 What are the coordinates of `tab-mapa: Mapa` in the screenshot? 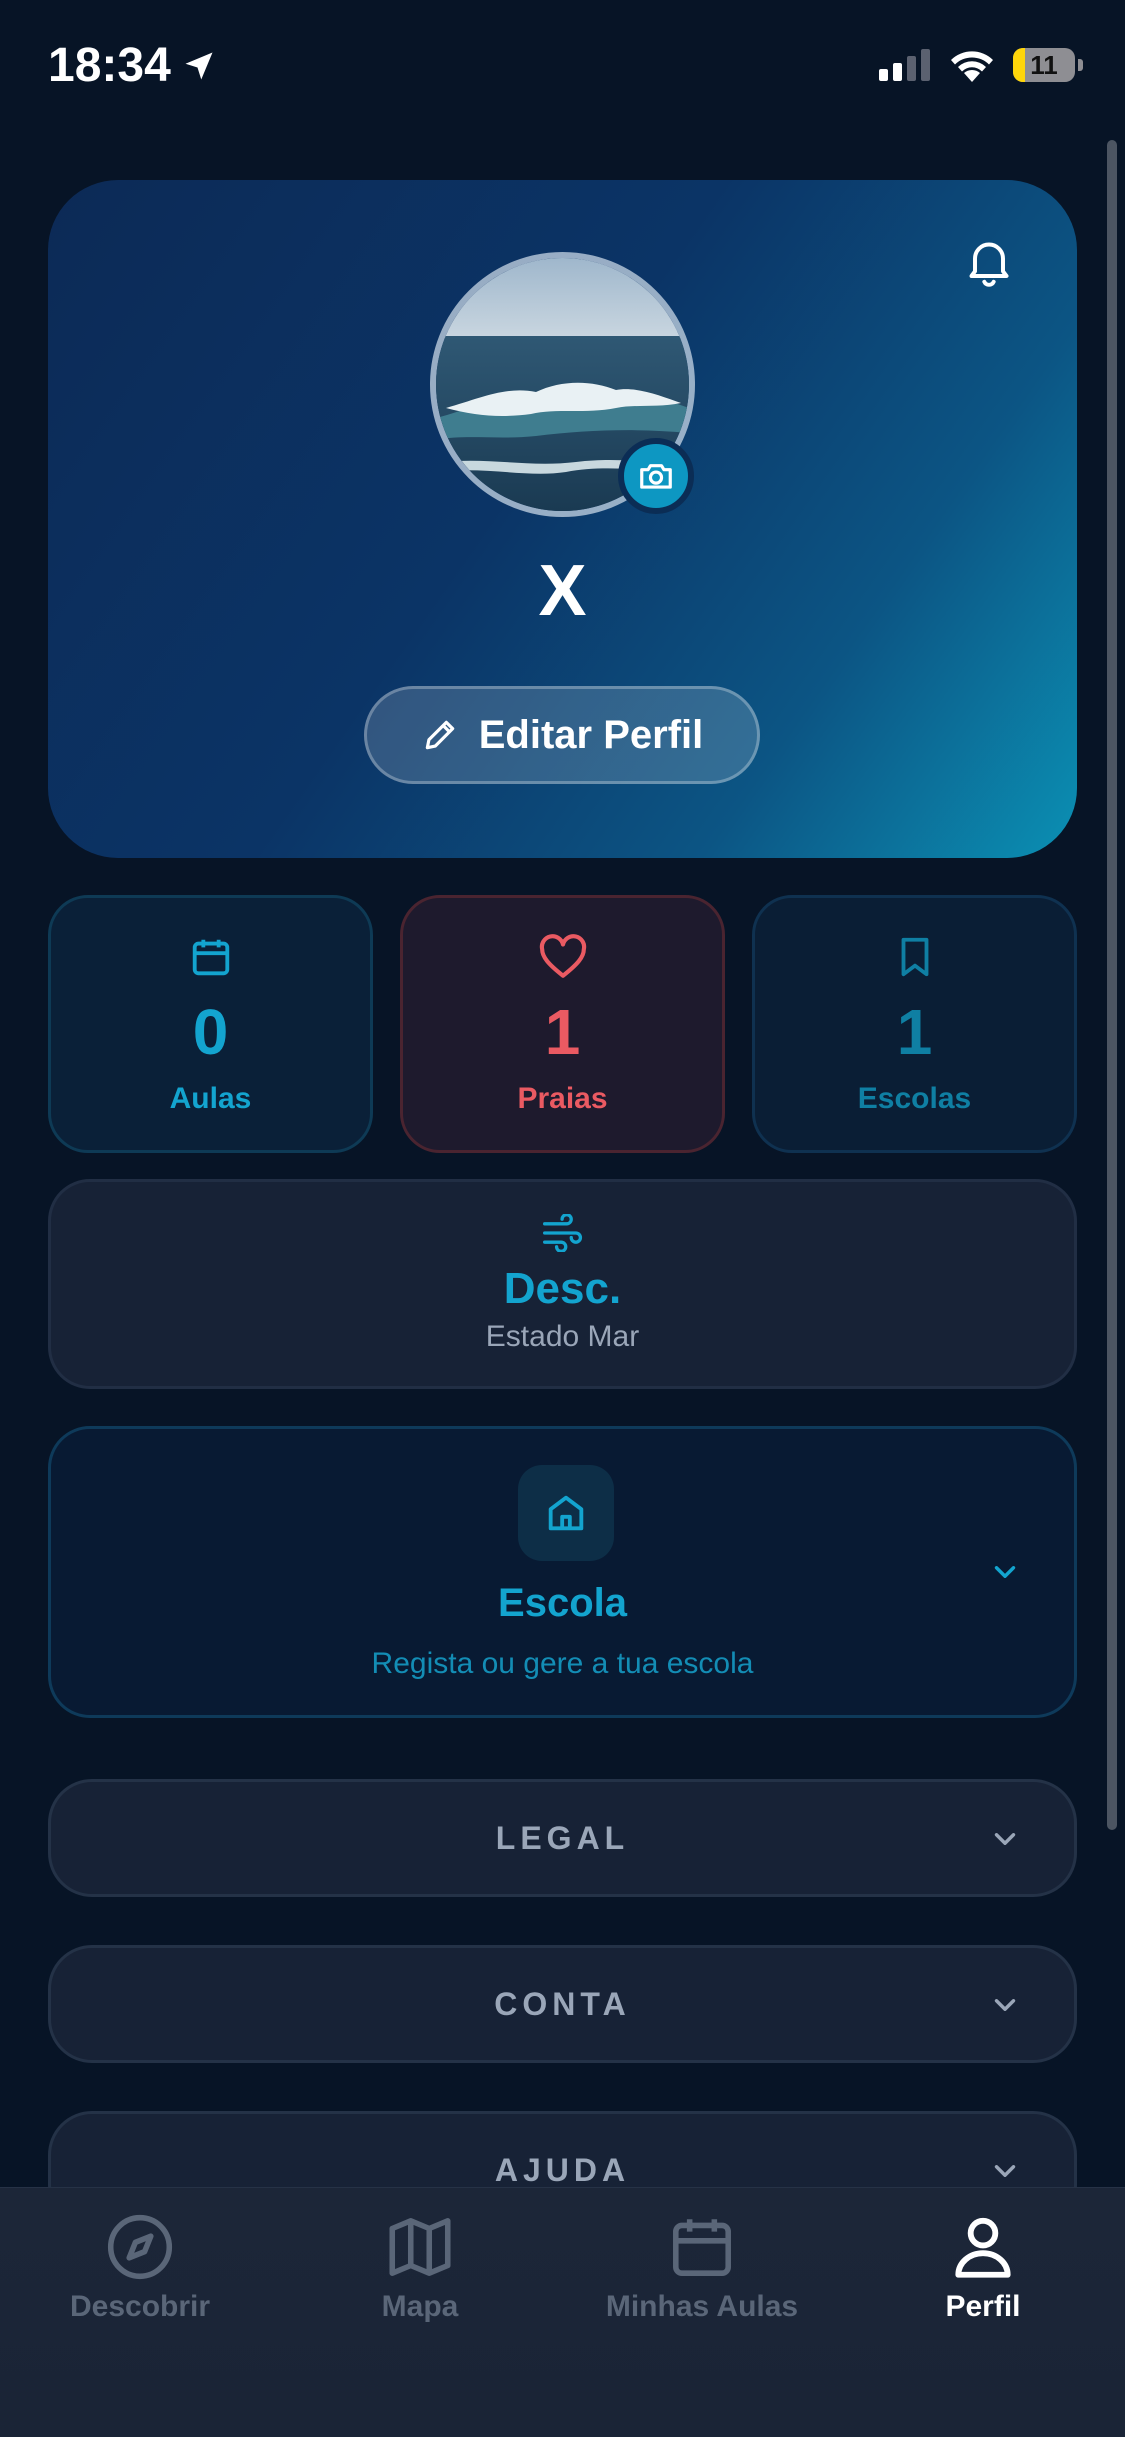 It's located at (420, 2267).